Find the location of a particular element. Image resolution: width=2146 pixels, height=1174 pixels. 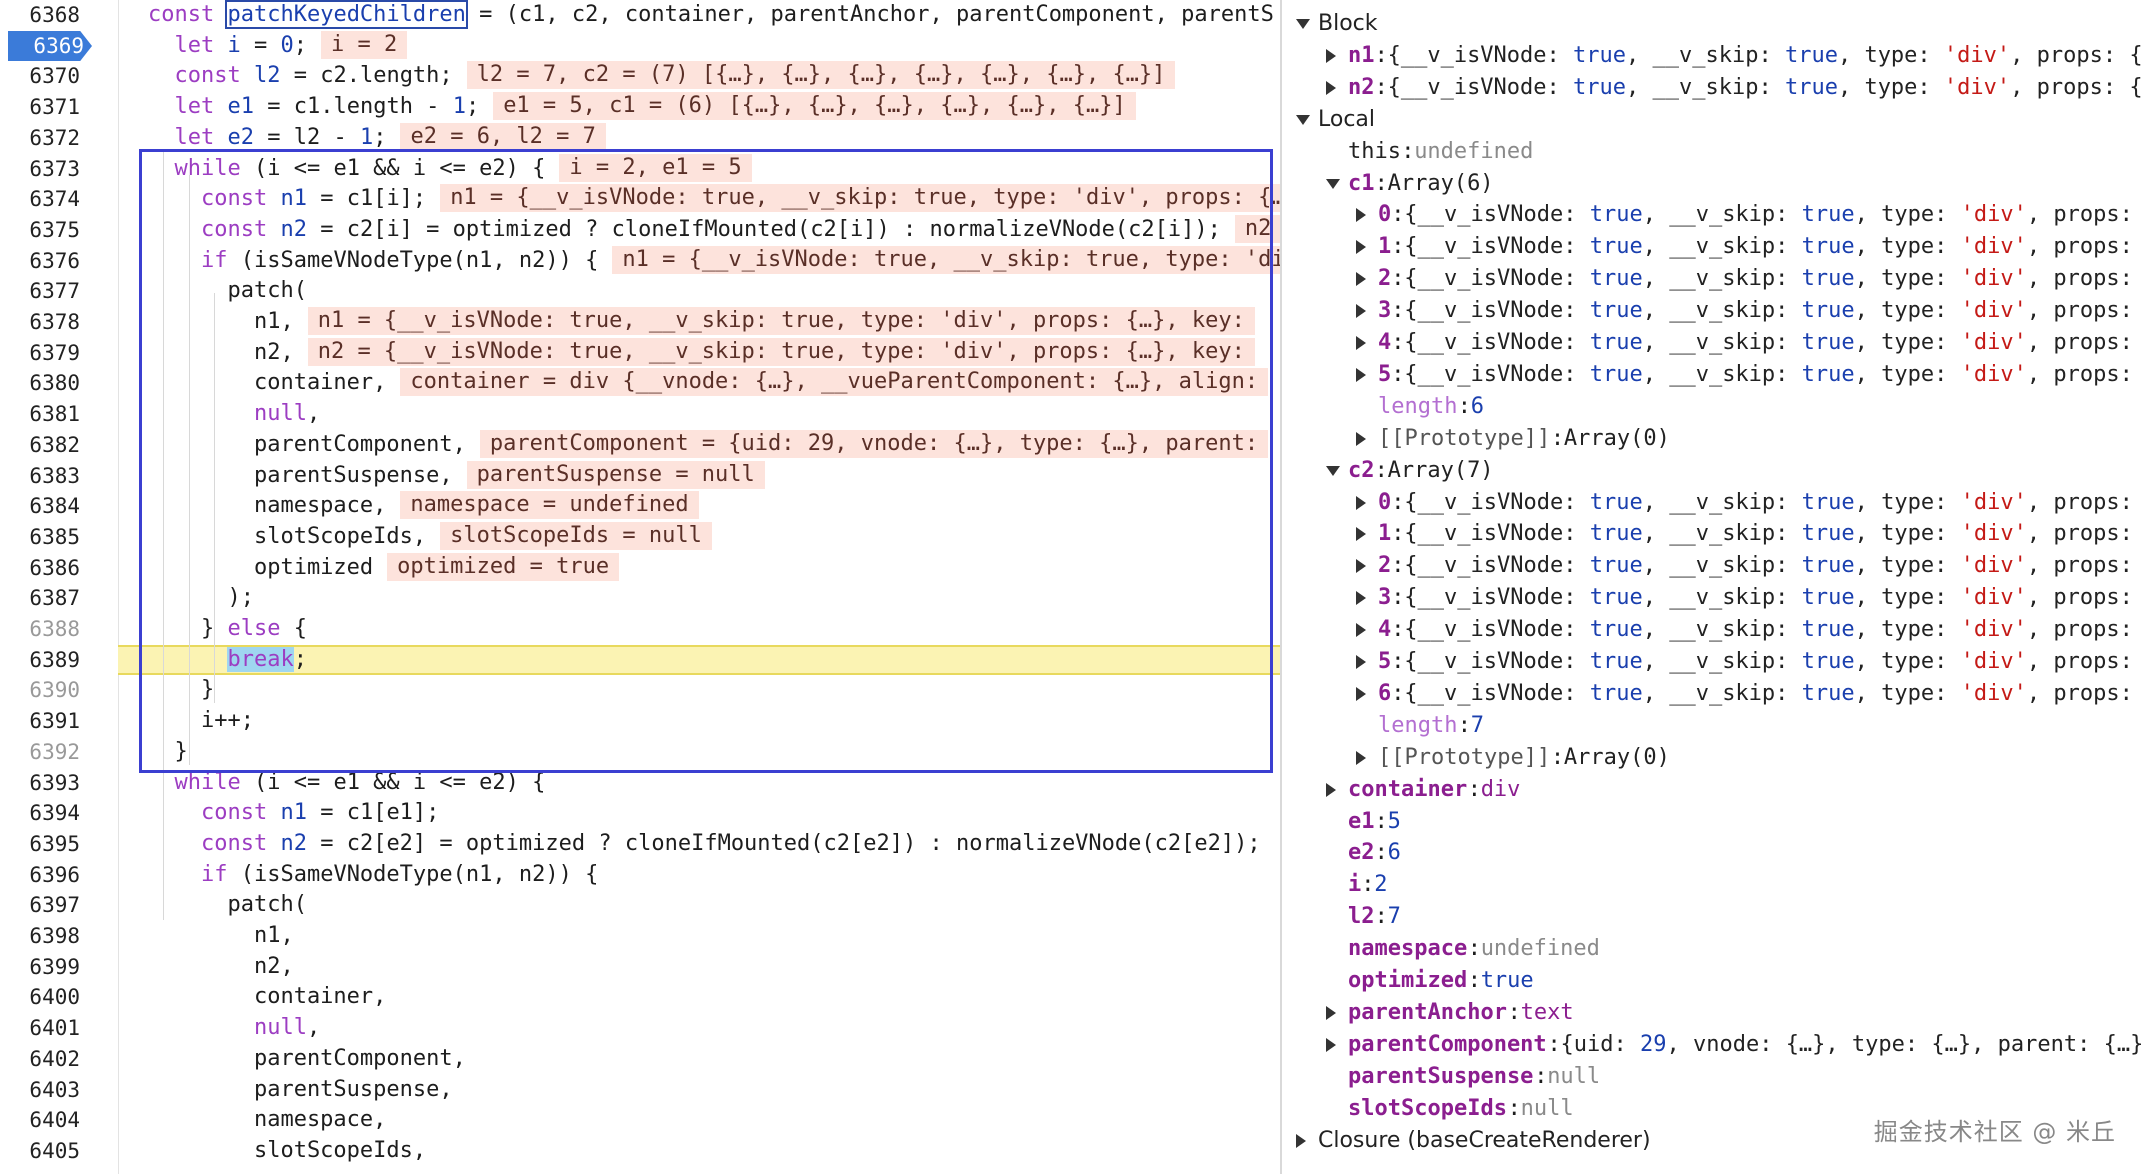

line-number: 6400 is located at coordinates (40, 997).